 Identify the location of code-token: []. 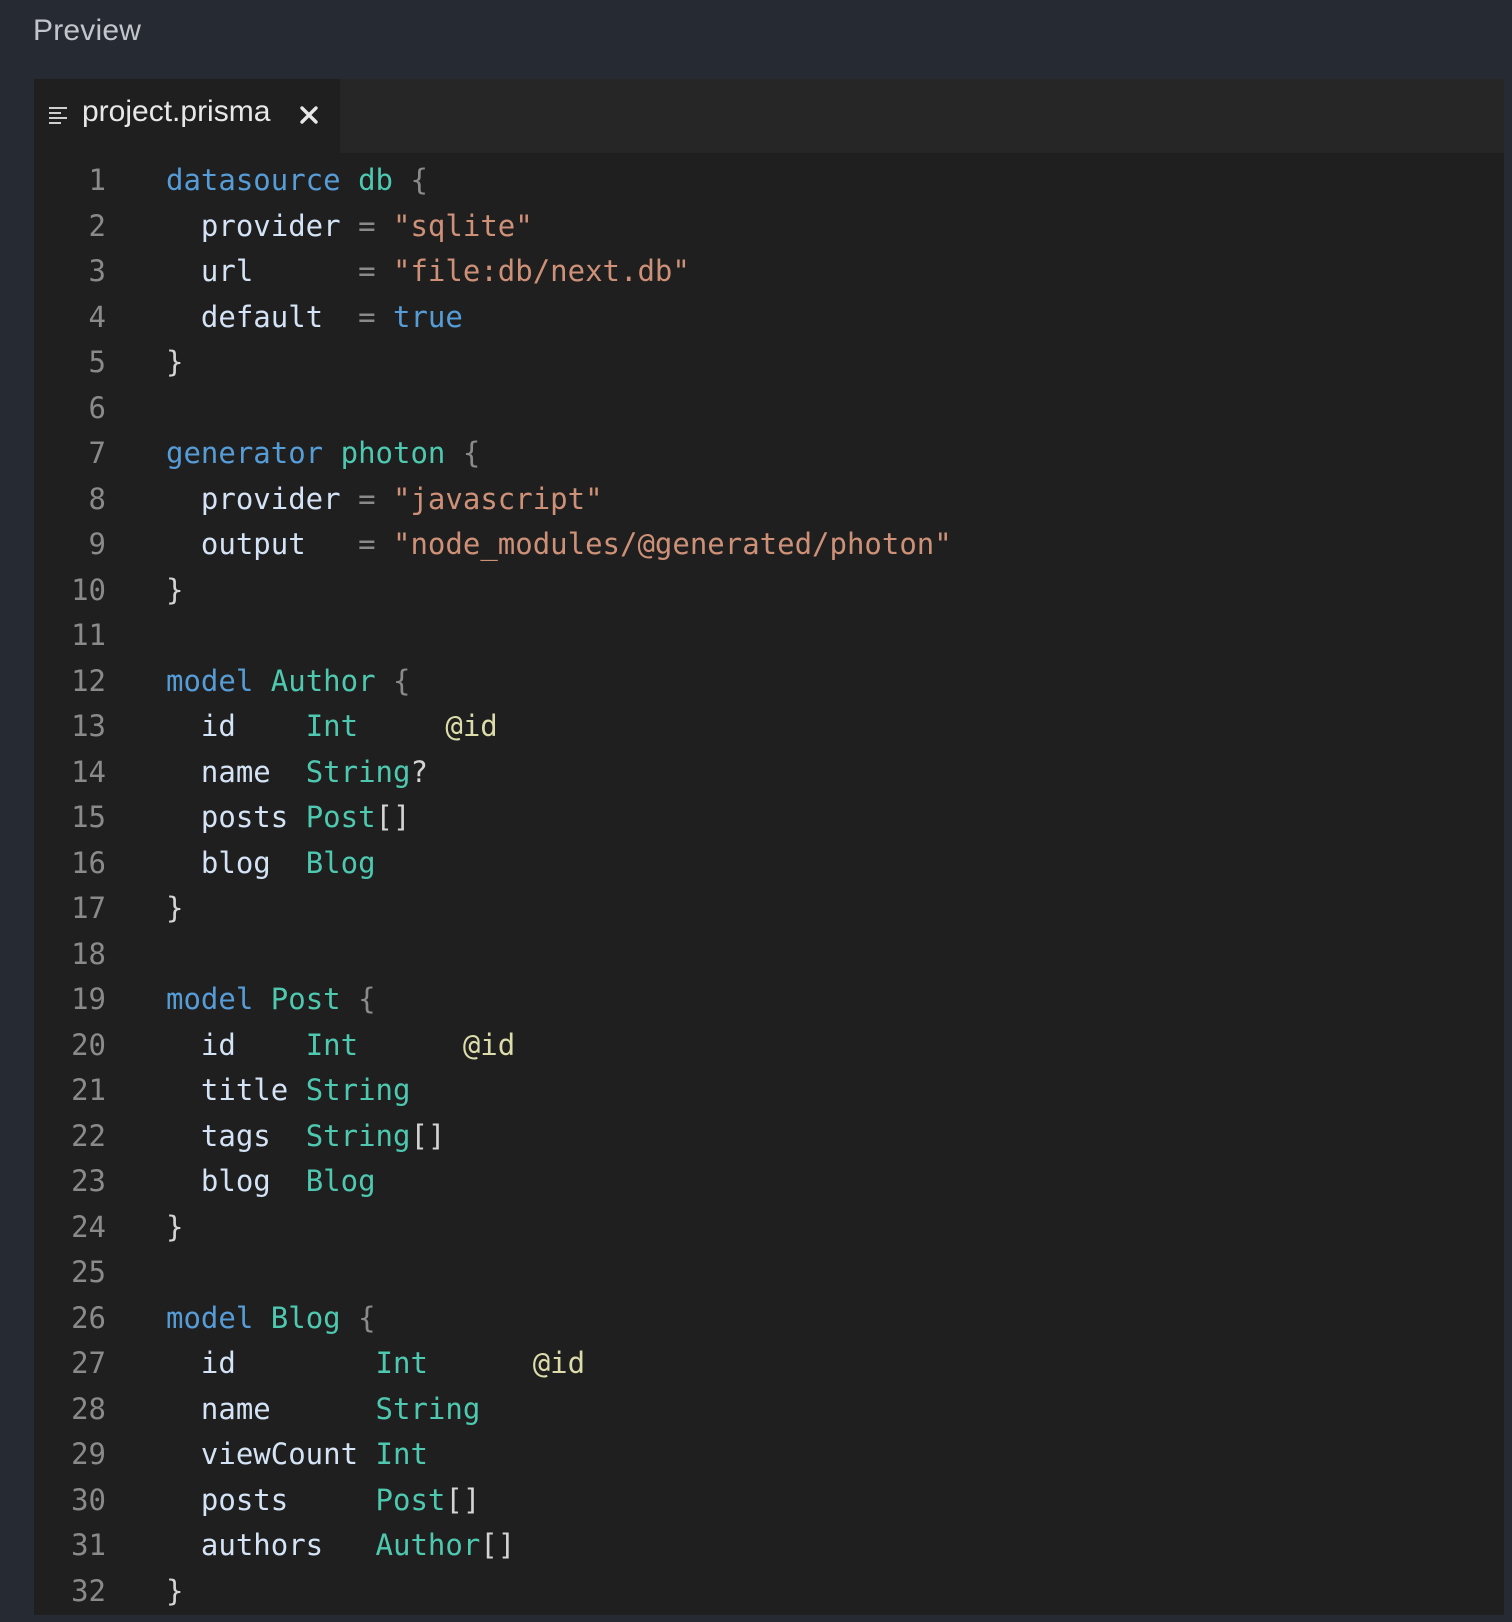
(463, 1499).